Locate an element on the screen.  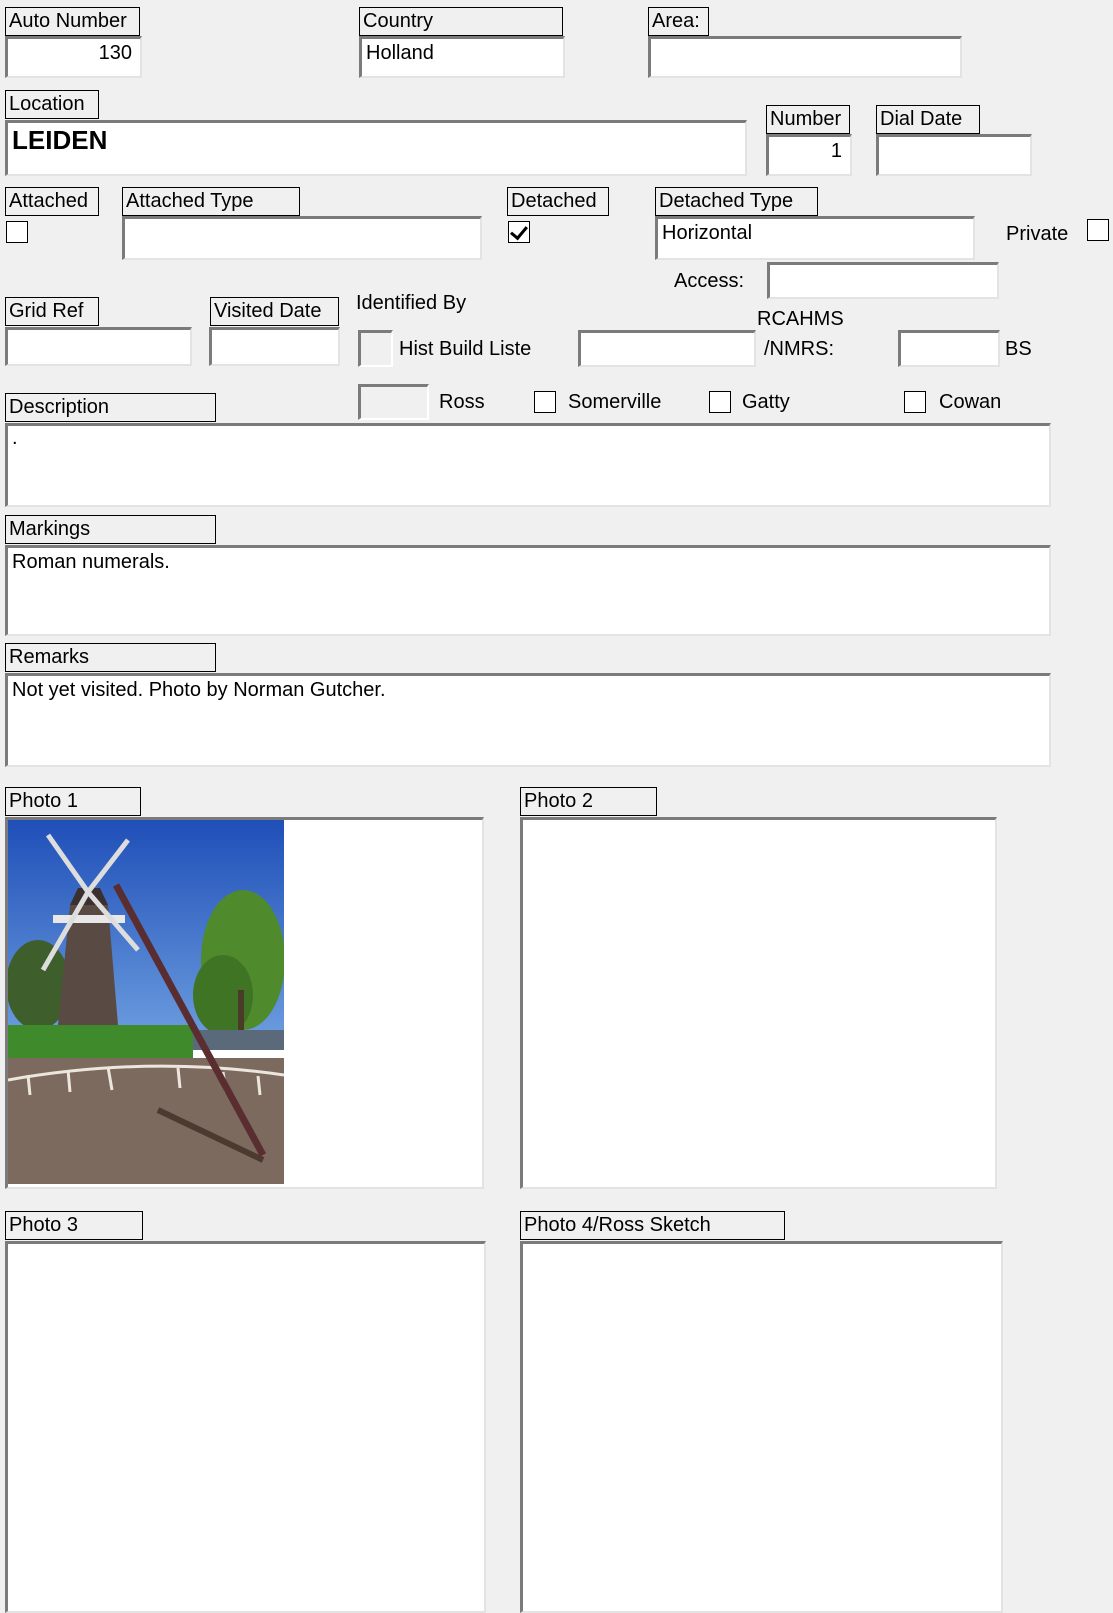
photo3-label: Photo 3 is located at coordinates (74, 1225).